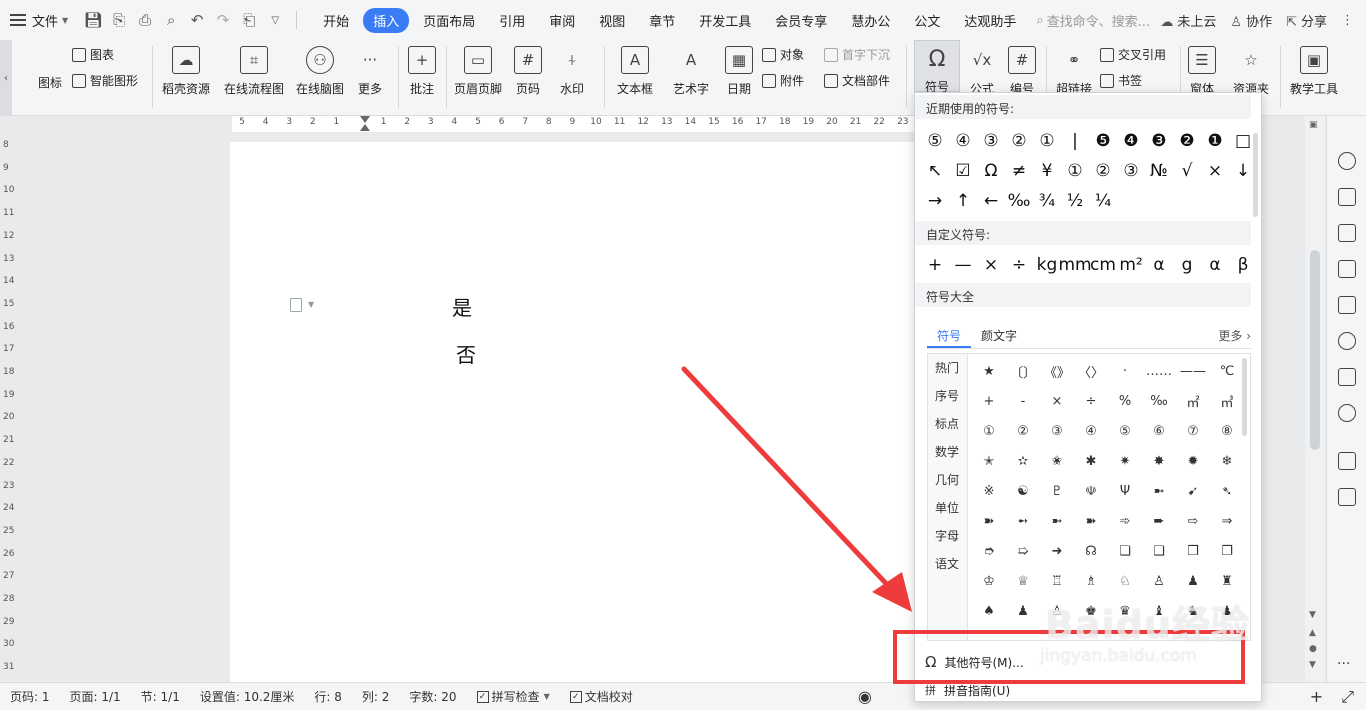 This screenshot has width=1366, height=710. What do you see at coordinates (1255, 175) in the screenshot?
I see `recent-scrollbar` at bounding box center [1255, 175].